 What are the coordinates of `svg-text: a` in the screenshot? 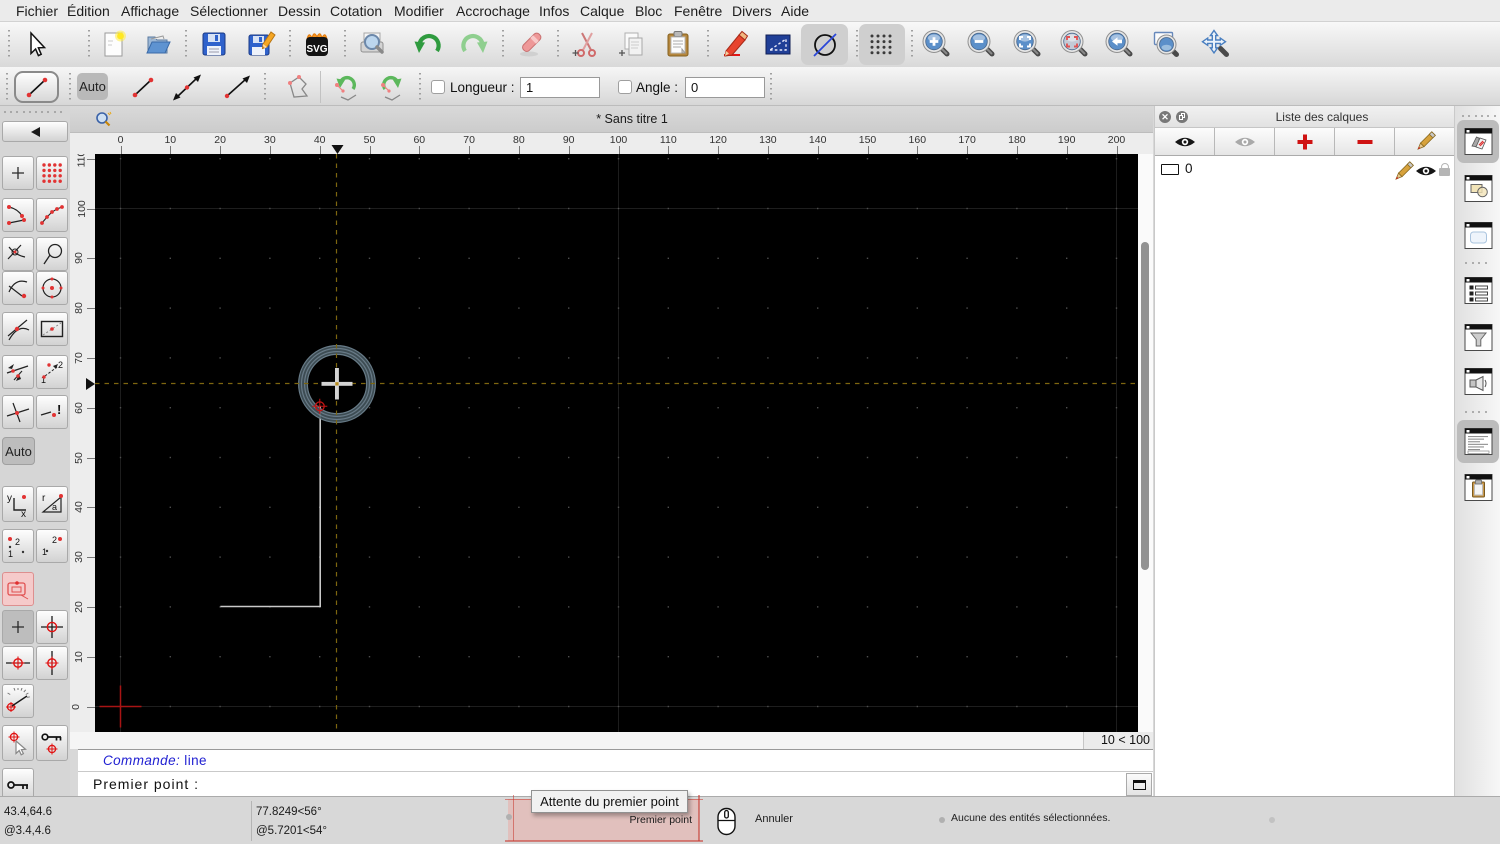 It's located at (54, 507).